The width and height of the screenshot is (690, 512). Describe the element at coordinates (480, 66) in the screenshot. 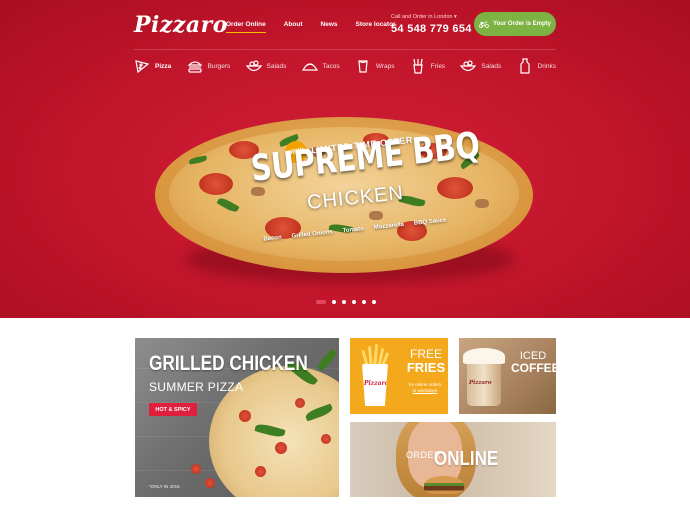

I see `category-salads-2: Salads` at that location.